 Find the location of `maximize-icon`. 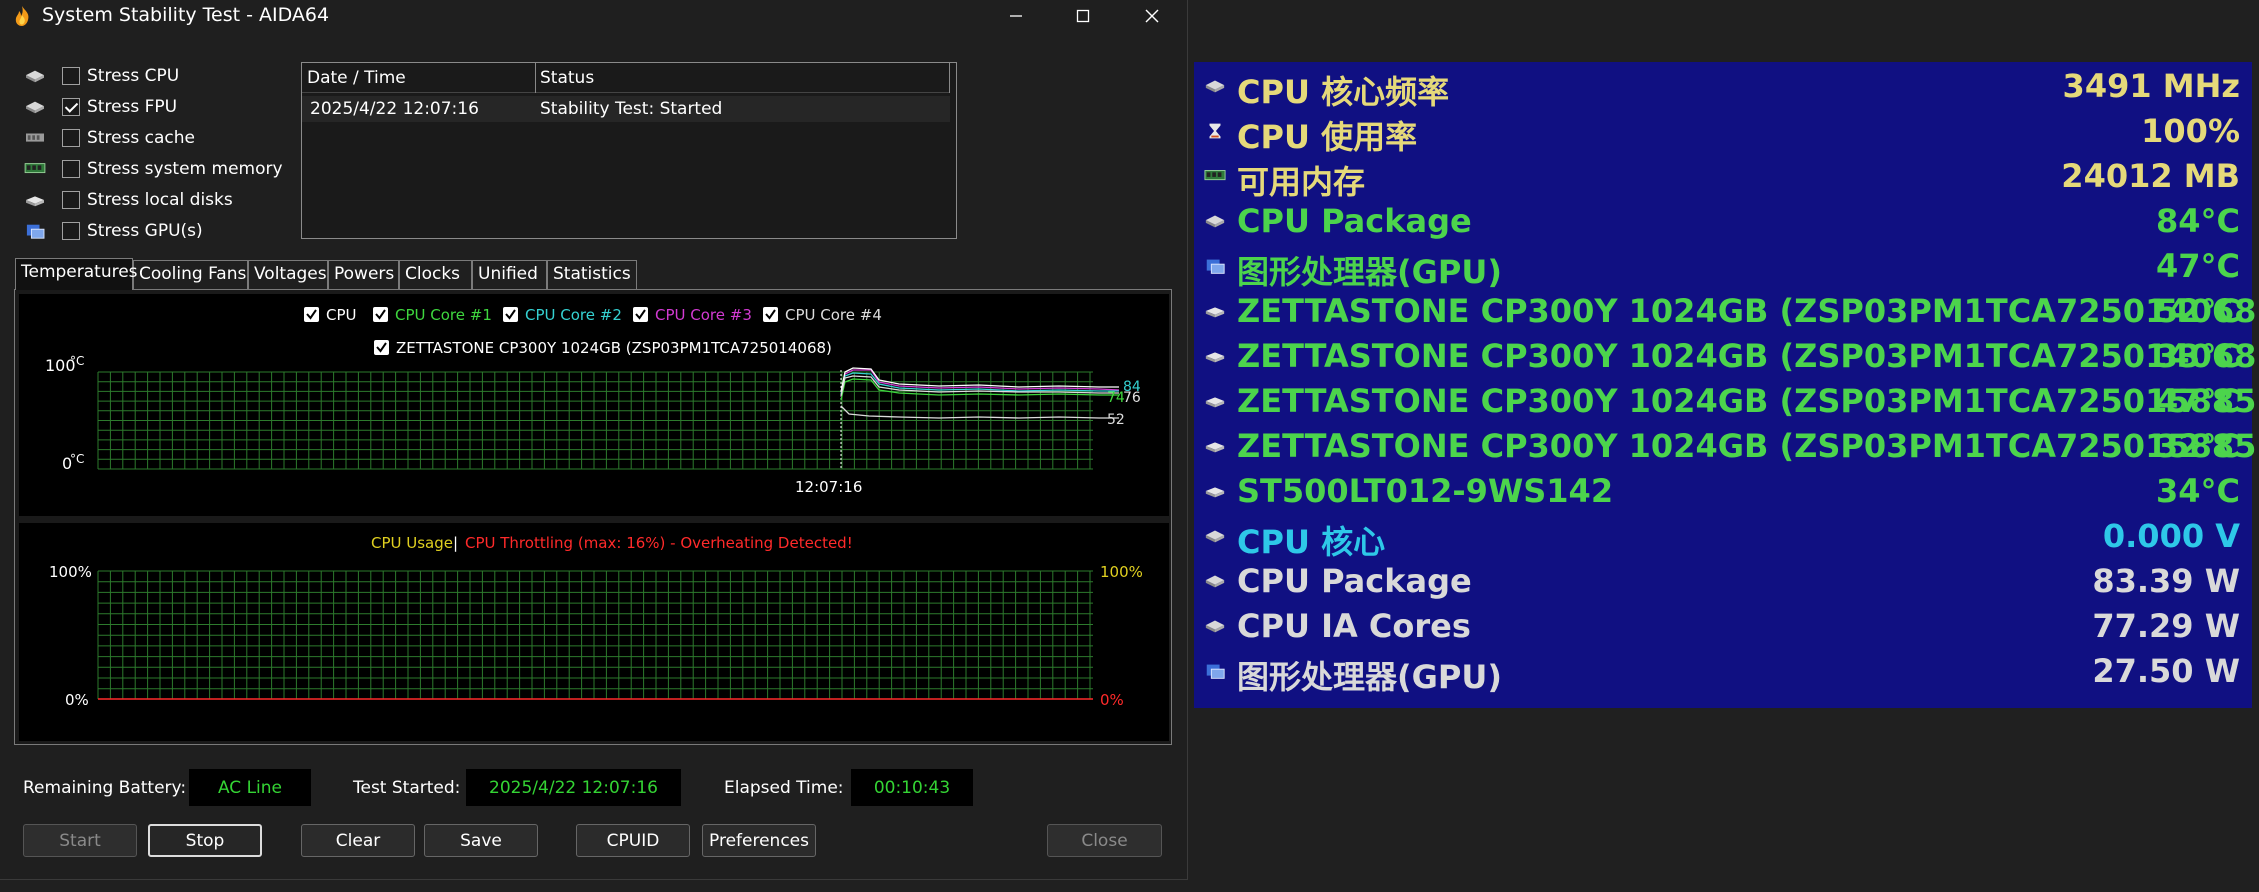

maximize-icon is located at coordinates (1083, 16).